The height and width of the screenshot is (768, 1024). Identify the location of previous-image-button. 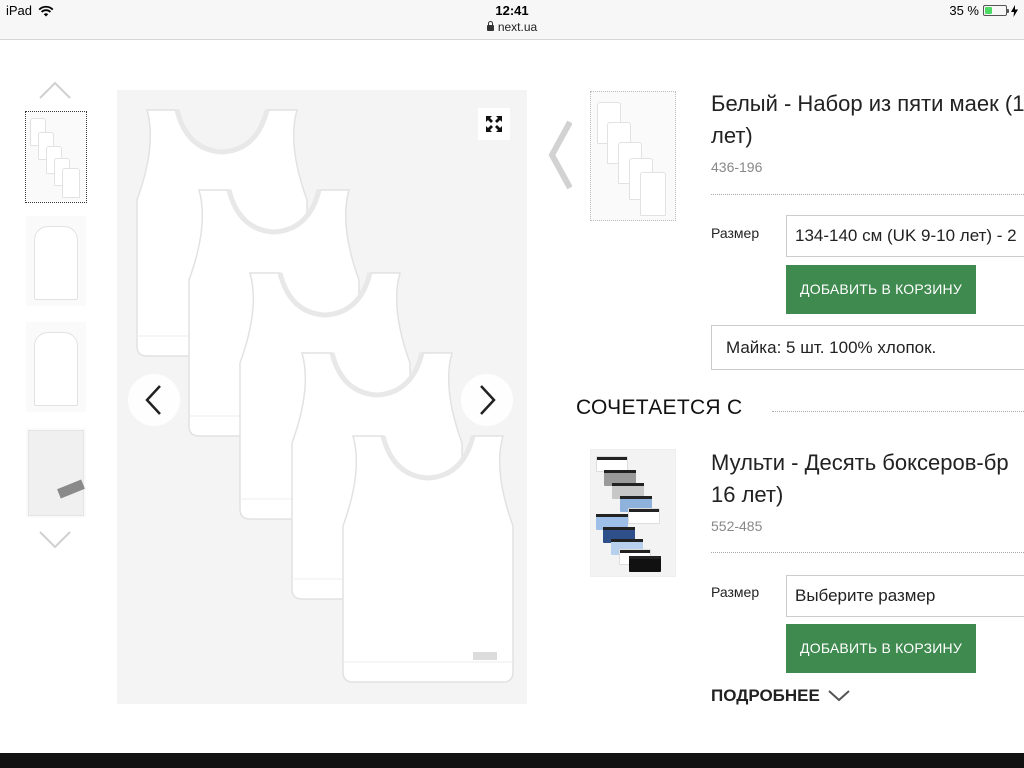
(154, 400).